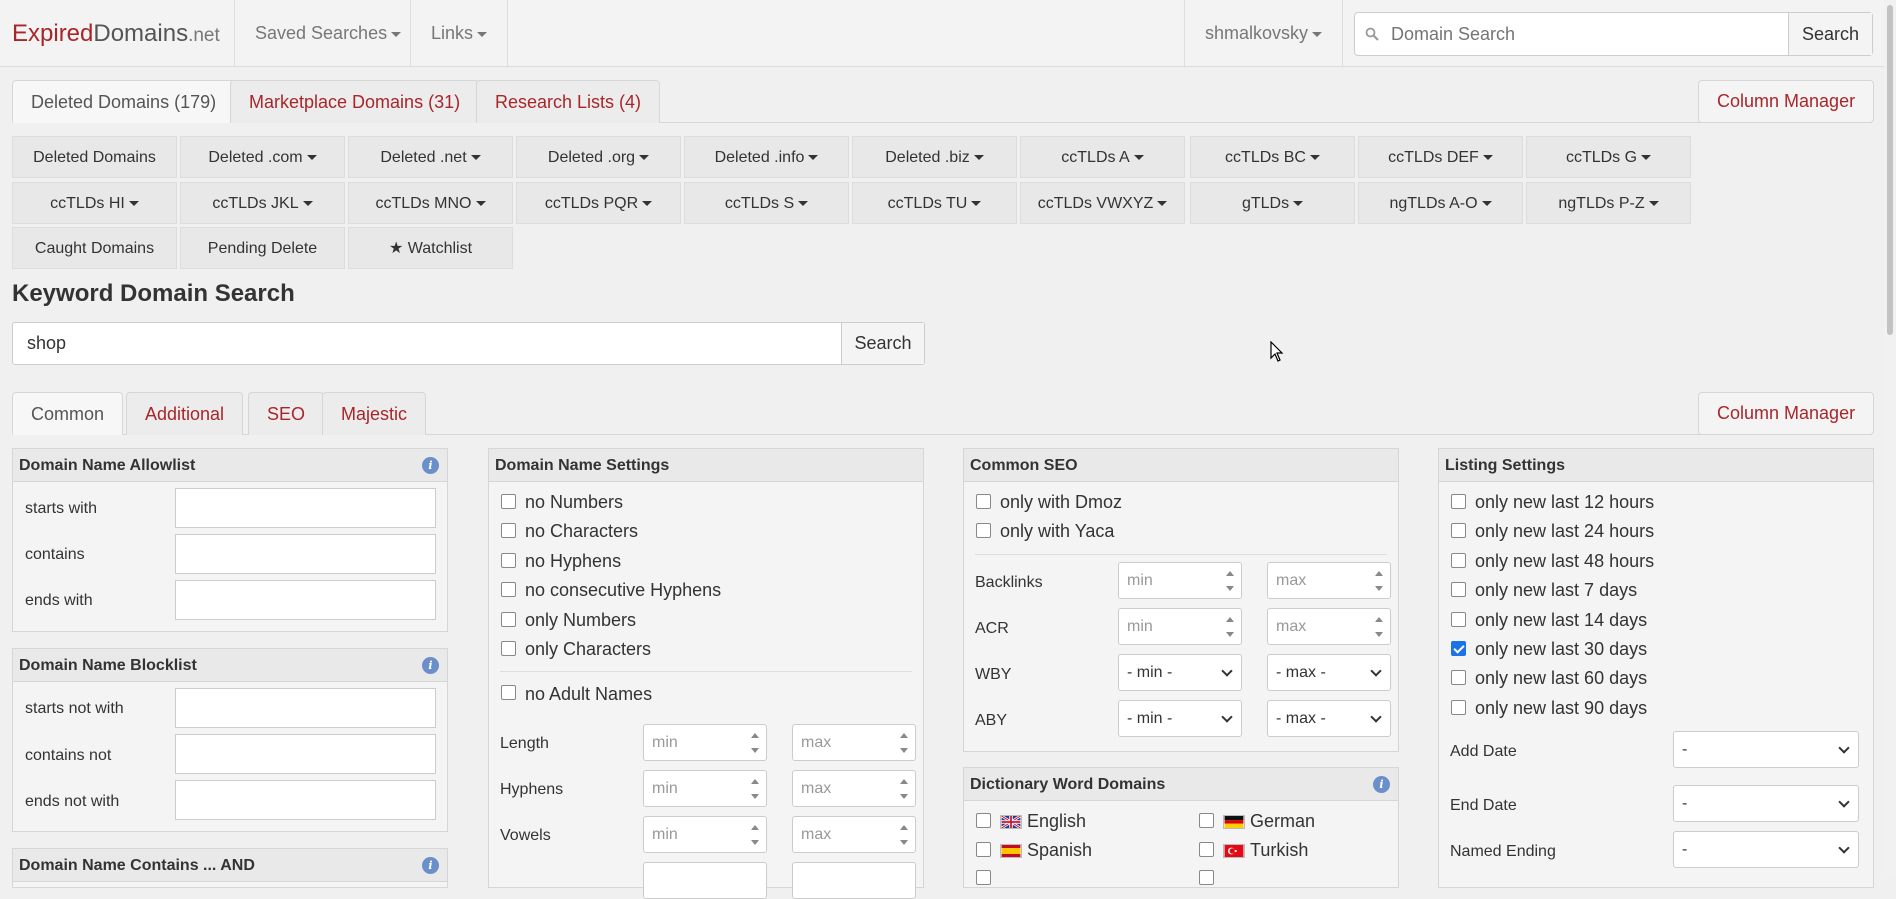 The height and width of the screenshot is (899, 1896). What do you see at coordinates (305, 600) in the screenshot?
I see `allowlist-ends-input` at bounding box center [305, 600].